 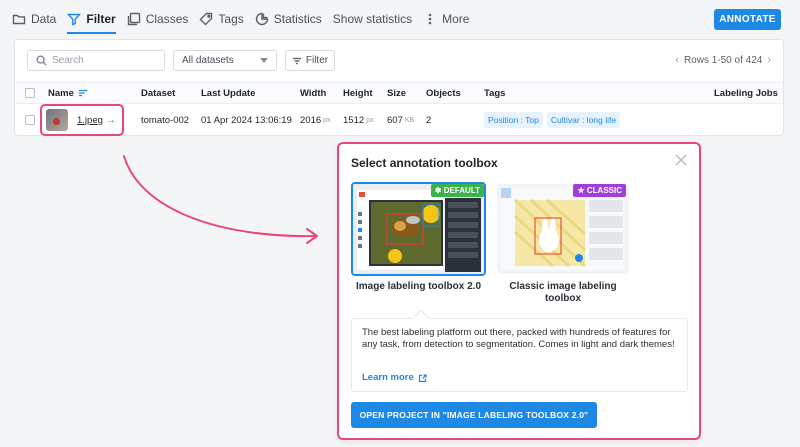 I want to click on col-size: Size, so click(x=396, y=93).